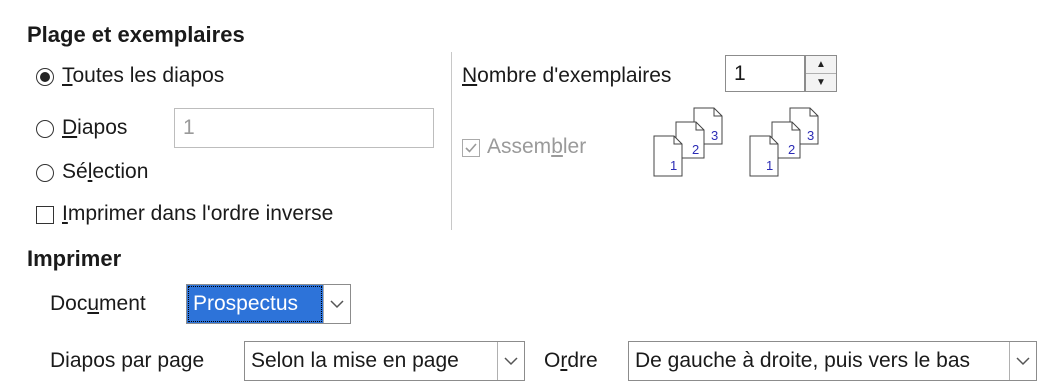 The height and width of the screenshot is (392, 1047). Describe the element at coordinates (120, 171) in the screenshot. I see `label-part: ection` at that location.